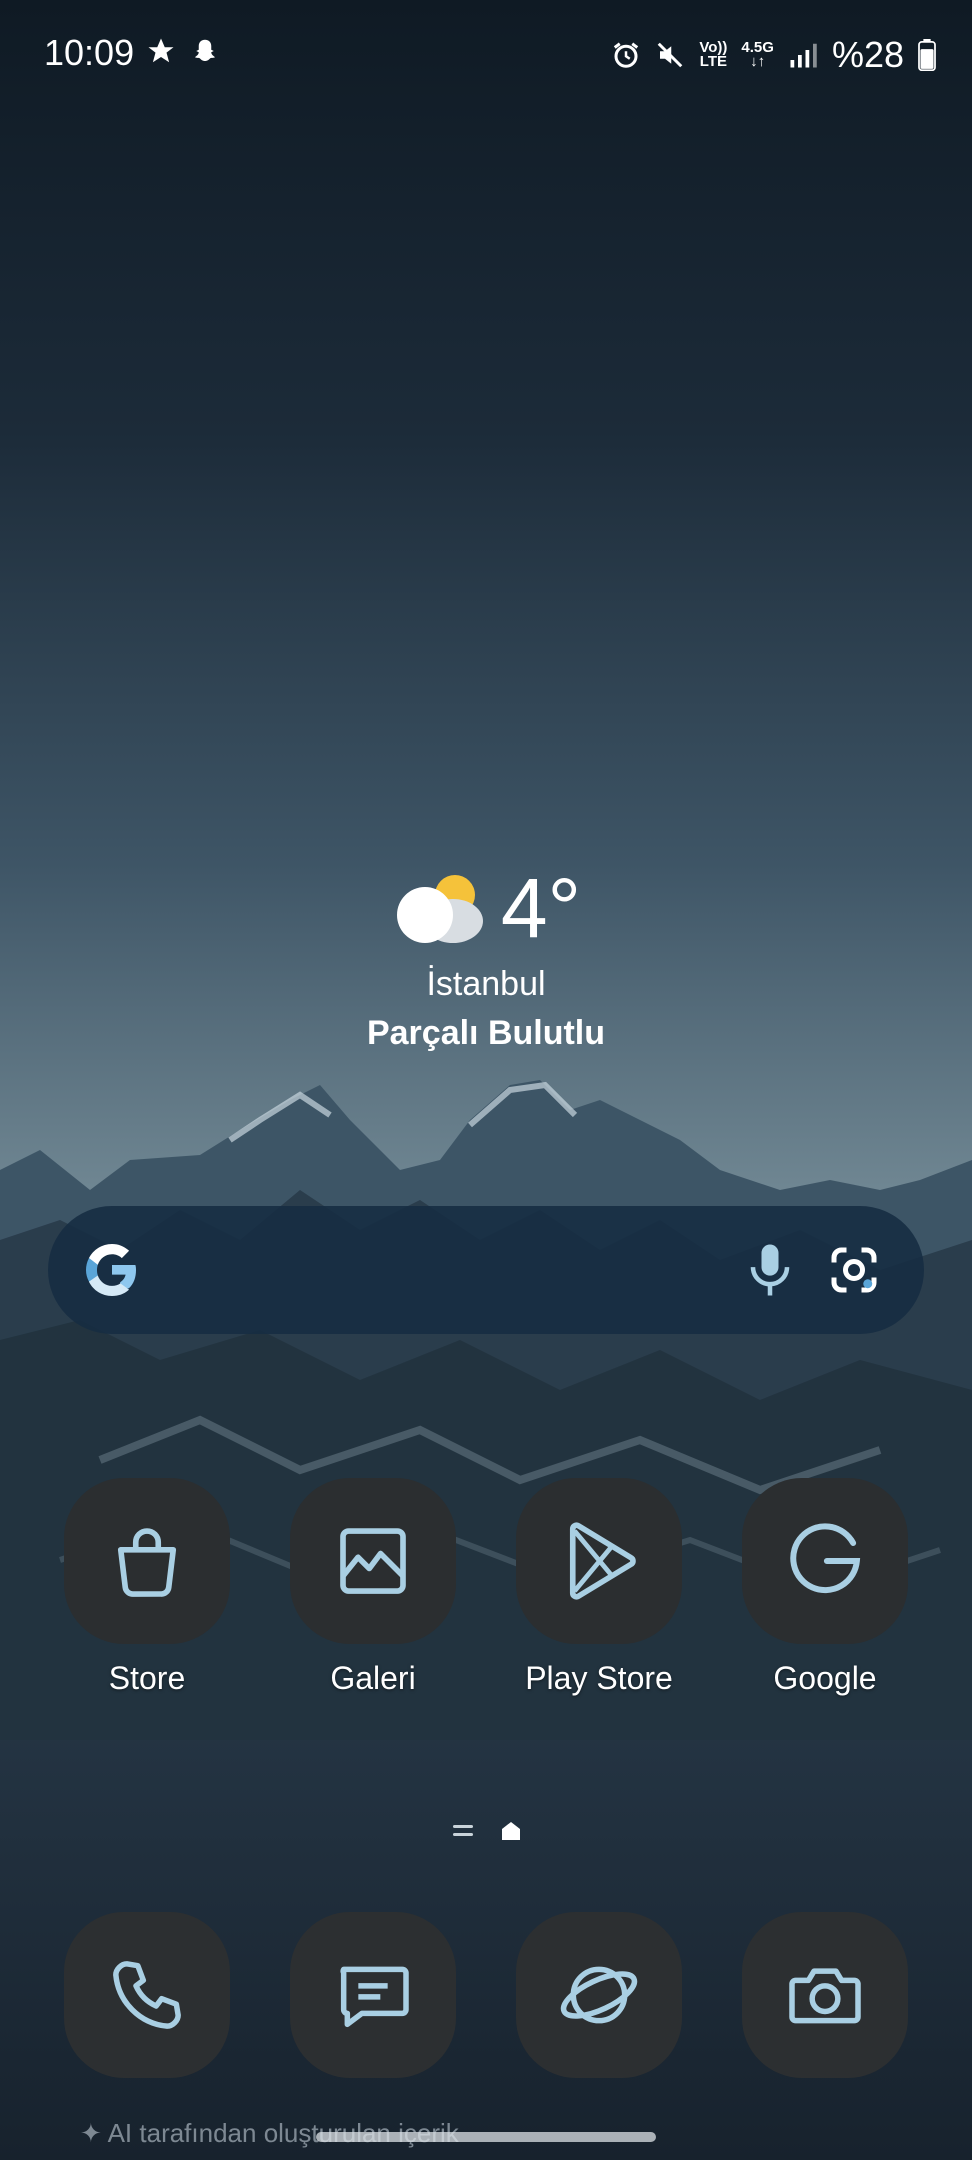 This screenshot has width=972, height=2160. What do you see at coordinates (205, 50) in the screenshot?
I see `snapchat-icon` at bounding box center [205, 50].